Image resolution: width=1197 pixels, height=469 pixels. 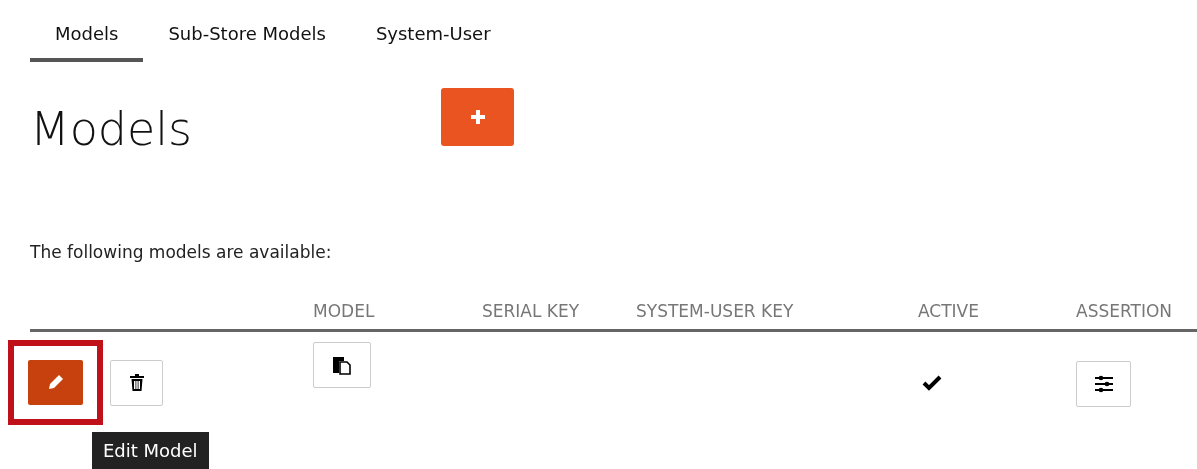 I want to click on add-button, so click(x=477, y=117).